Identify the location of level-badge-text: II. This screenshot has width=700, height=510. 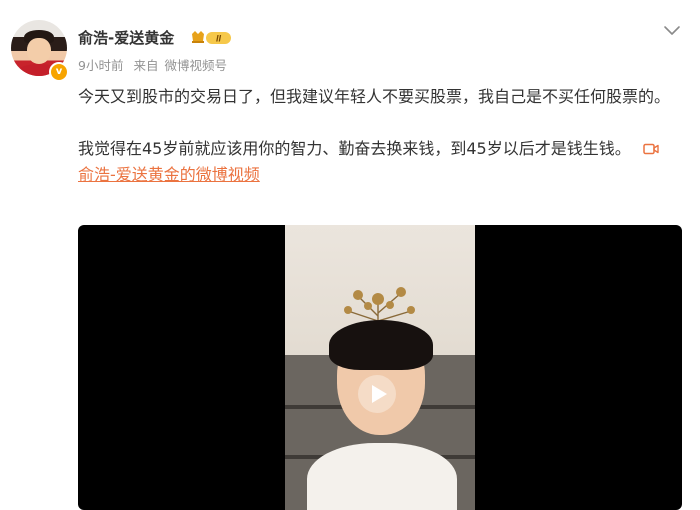
(219, 39).